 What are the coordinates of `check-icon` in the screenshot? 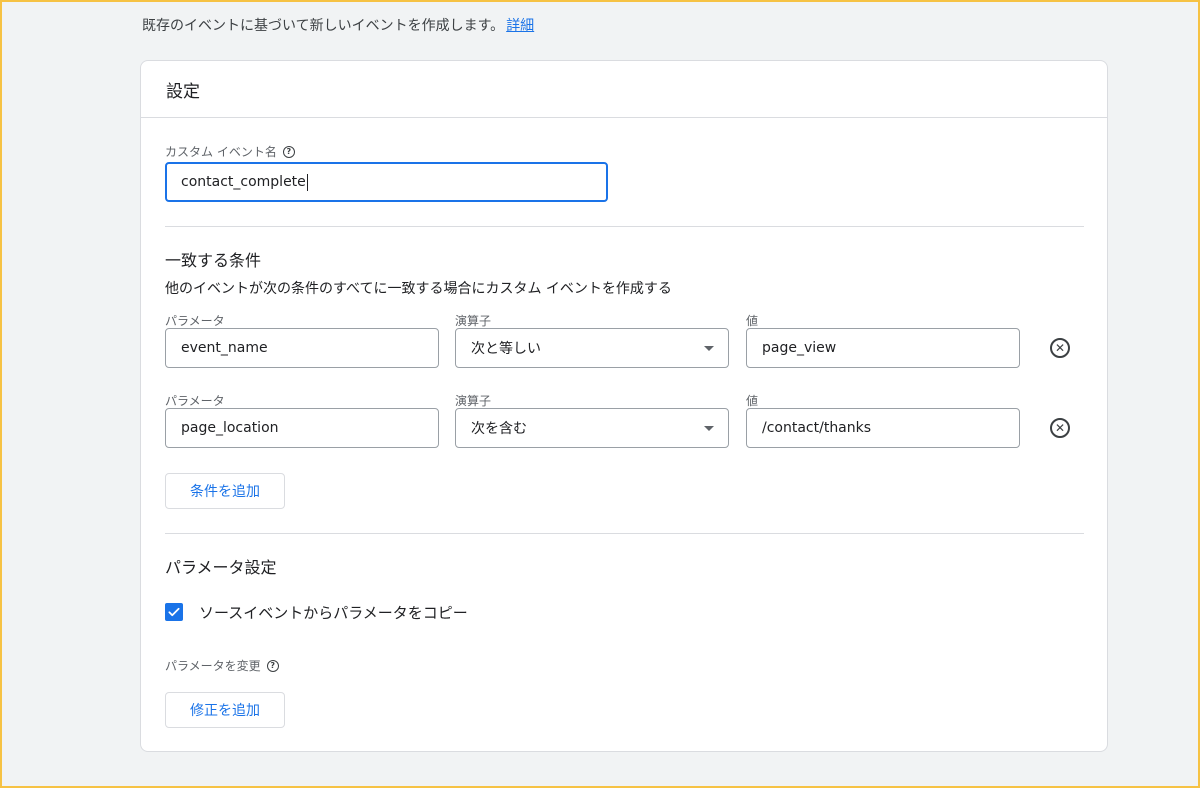 It's located at (174, 612).